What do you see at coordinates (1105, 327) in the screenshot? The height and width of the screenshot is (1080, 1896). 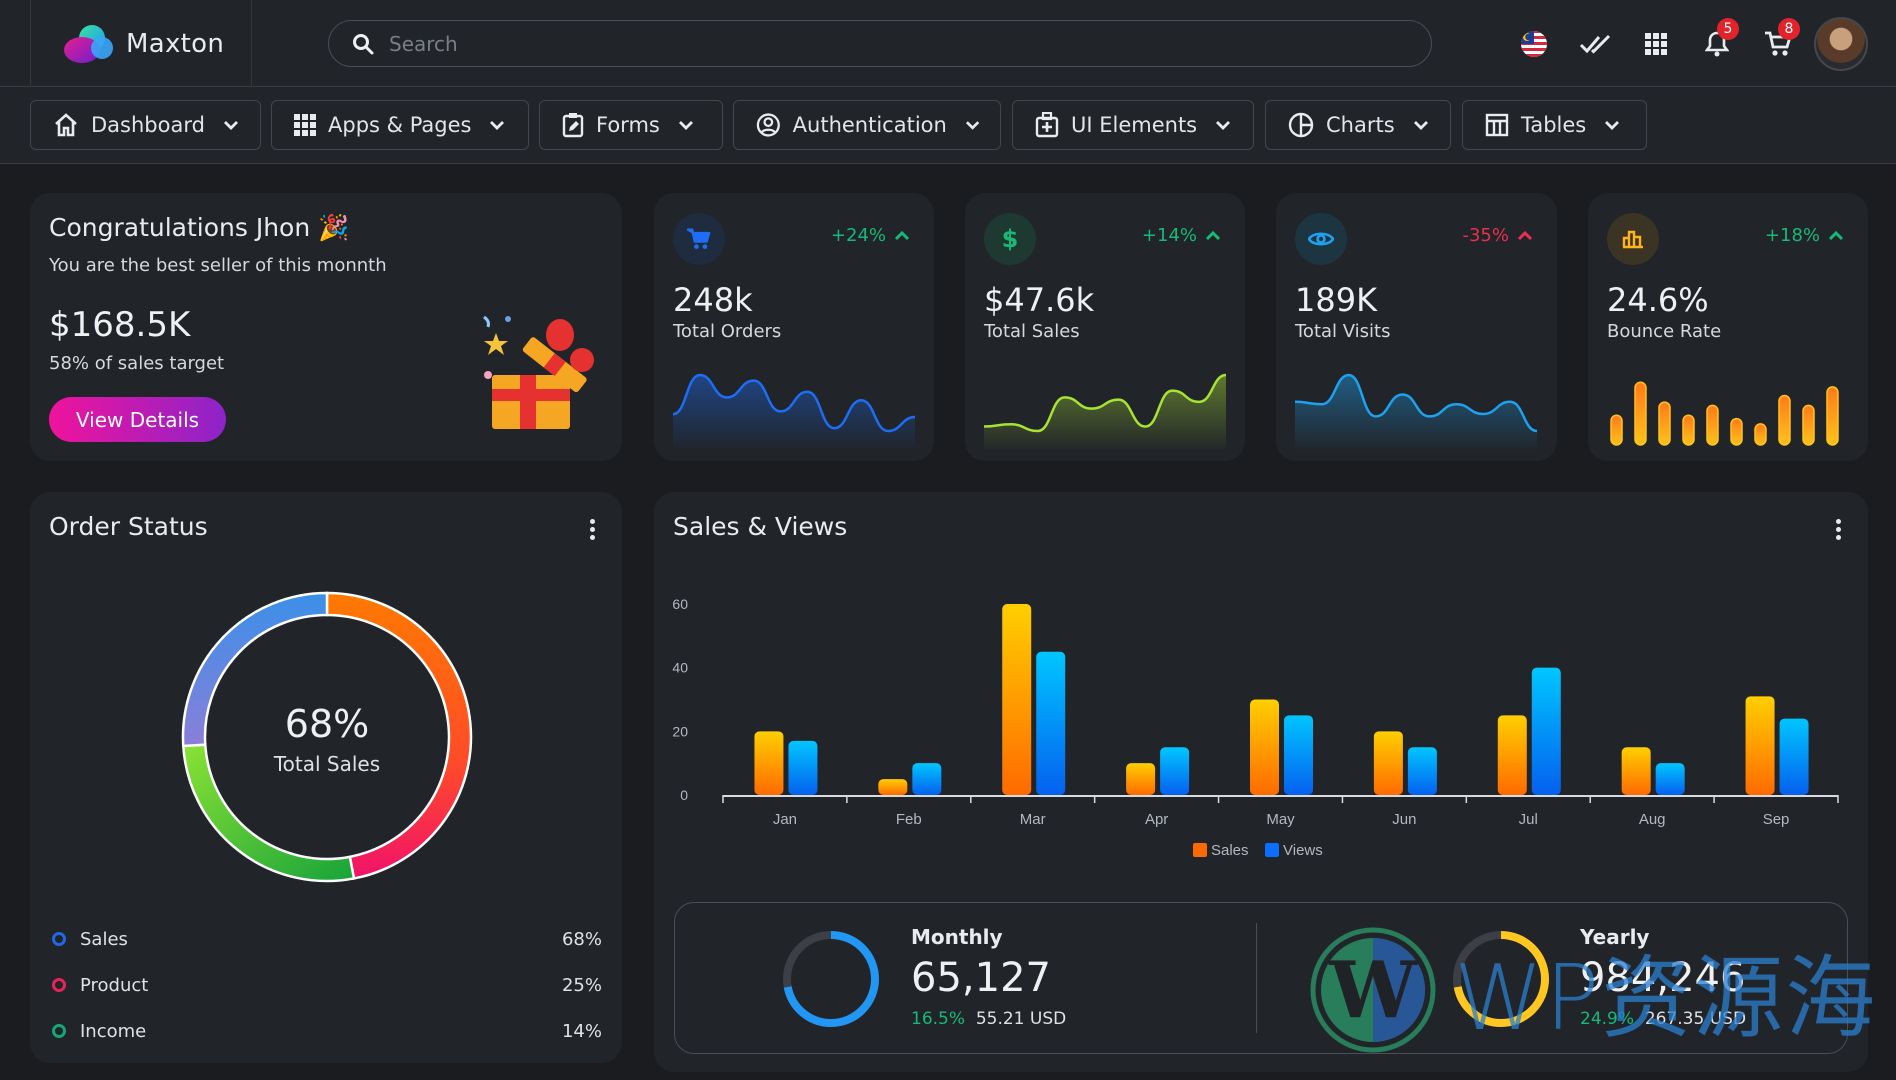 I see `stat-card-sales: $ +14% $47.6k Total Sales` at bounding box center [1105, 327].